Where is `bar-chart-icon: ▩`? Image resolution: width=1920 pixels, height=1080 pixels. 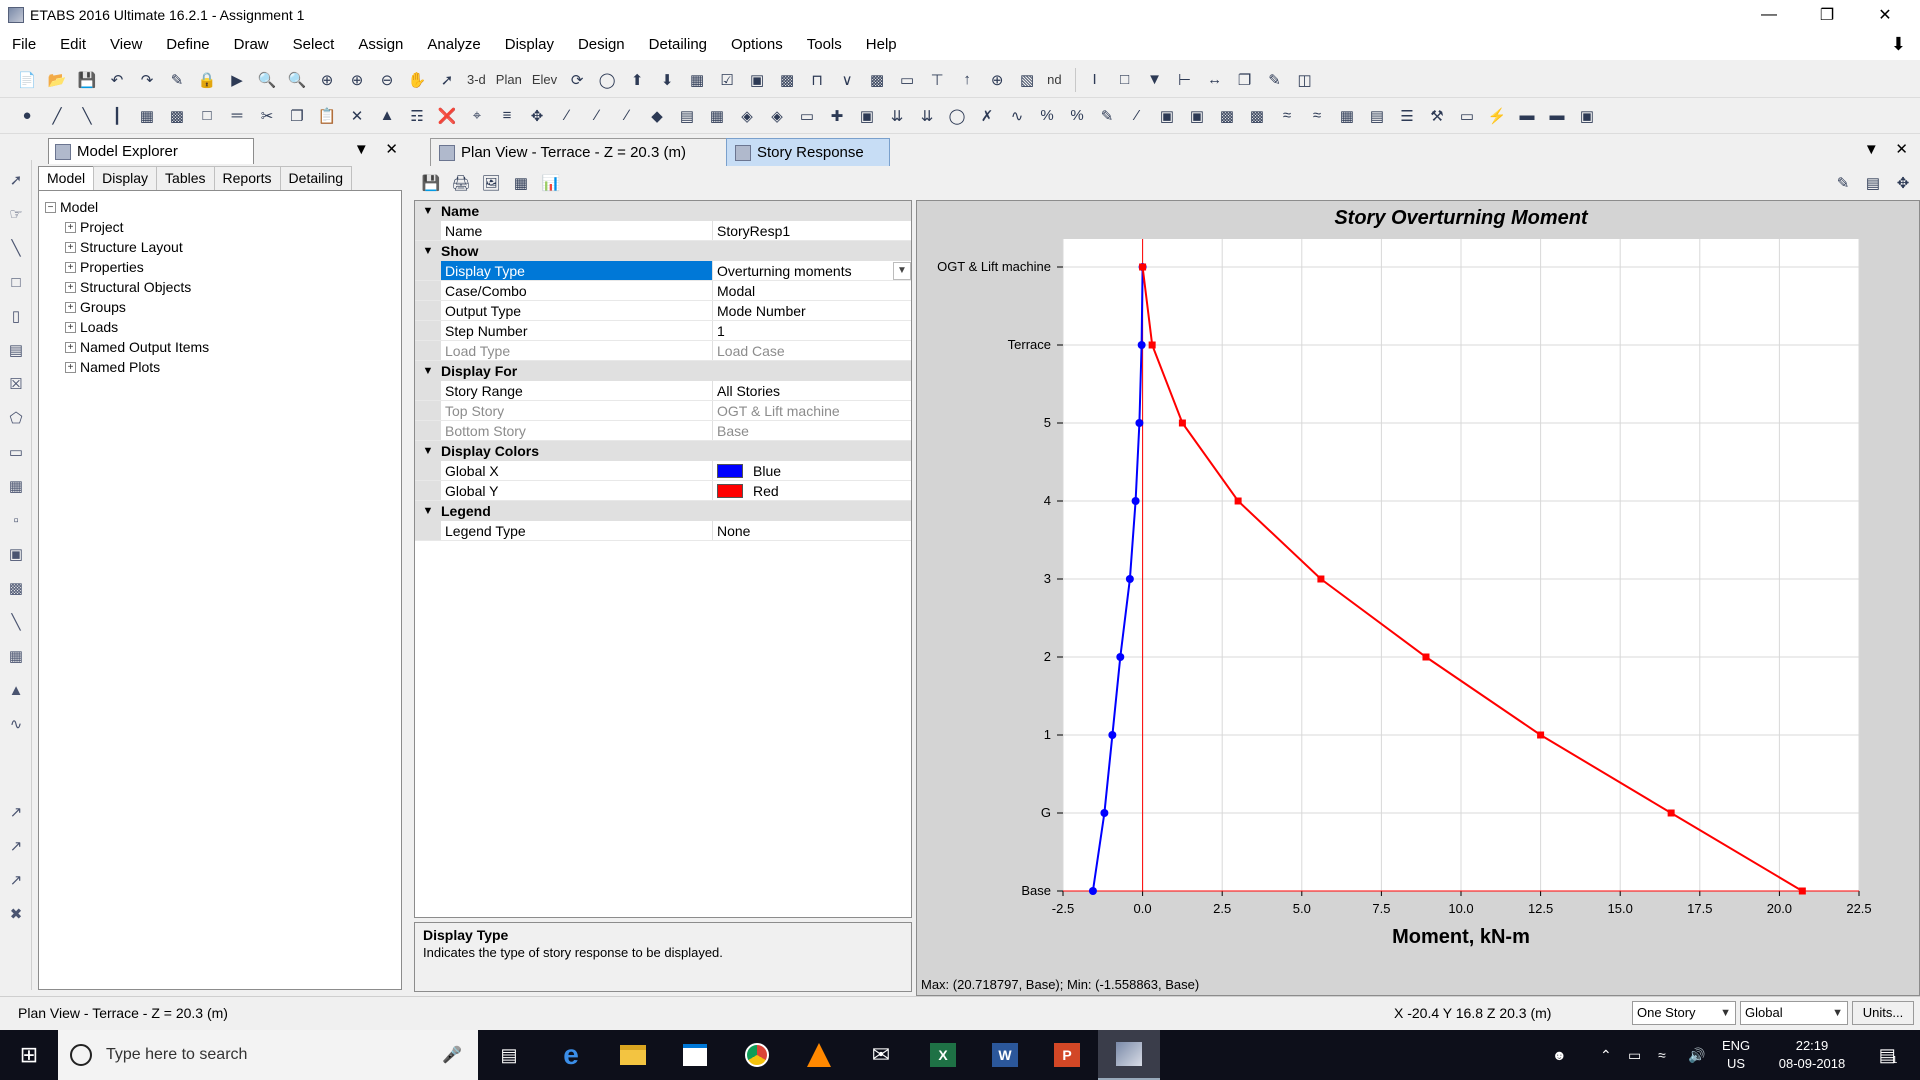
bar-chart-icon: ▩ is located at coordinates (877, 80).